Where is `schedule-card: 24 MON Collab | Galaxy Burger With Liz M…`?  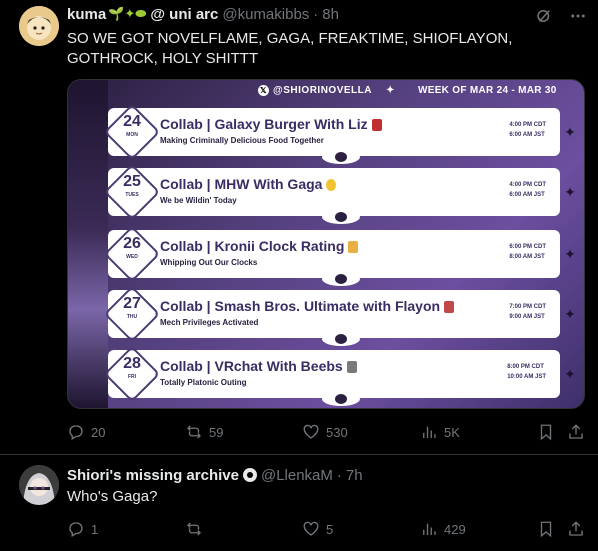 schedule-card: 24 MON Collab | Galaxy Burger With Liz M… is located at coordinates (331, 132).